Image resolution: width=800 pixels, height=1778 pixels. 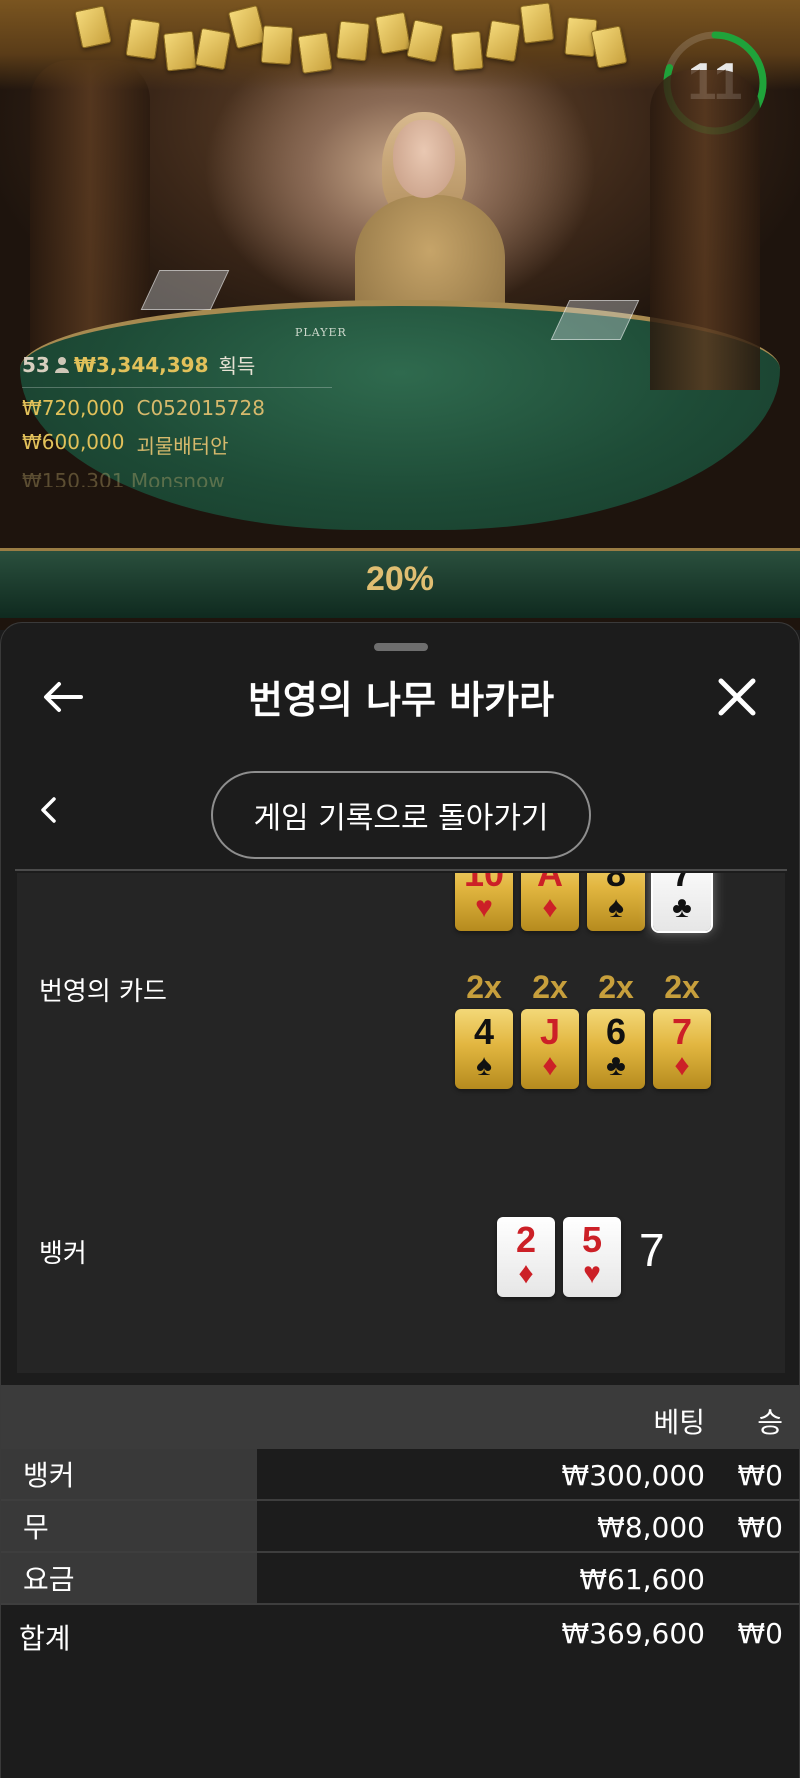 I want to click on card-rank: 4, so click(x=484, y=1031).